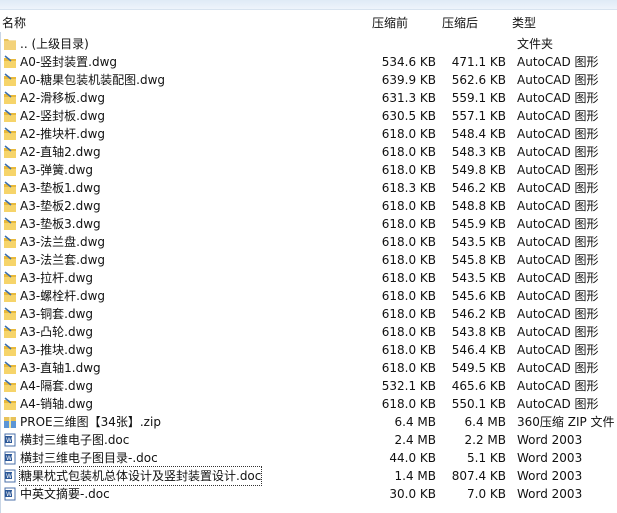  What do you see at coordinates (308, 332) in the screenshot?
I see `file-row: A3-凸轮.dwg 618.0 KB 543.8 KB AutoCAD 图形` at bounding box center [308, 332].